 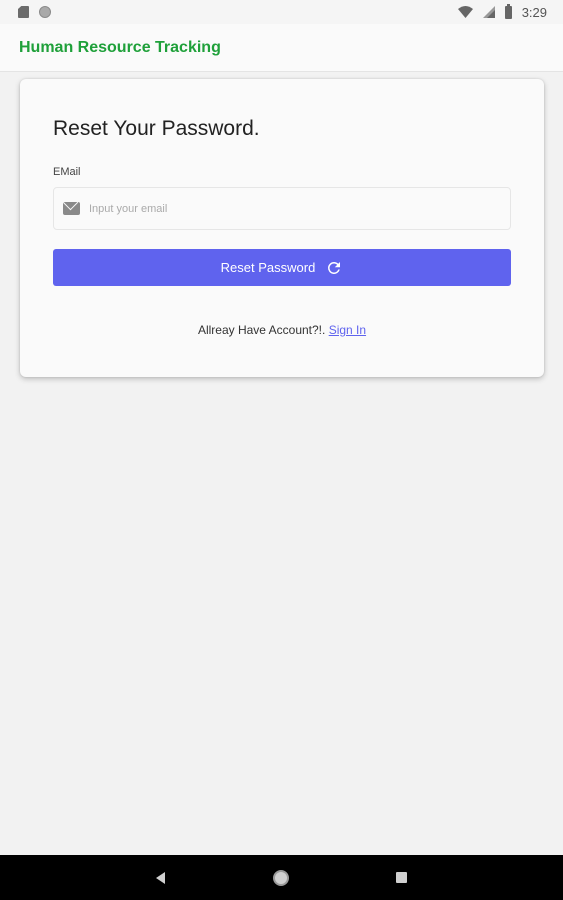 What do you see at coordinates (45, 12) in the screenshot?
I see `circle-icon` at bounding box center [45, 12].